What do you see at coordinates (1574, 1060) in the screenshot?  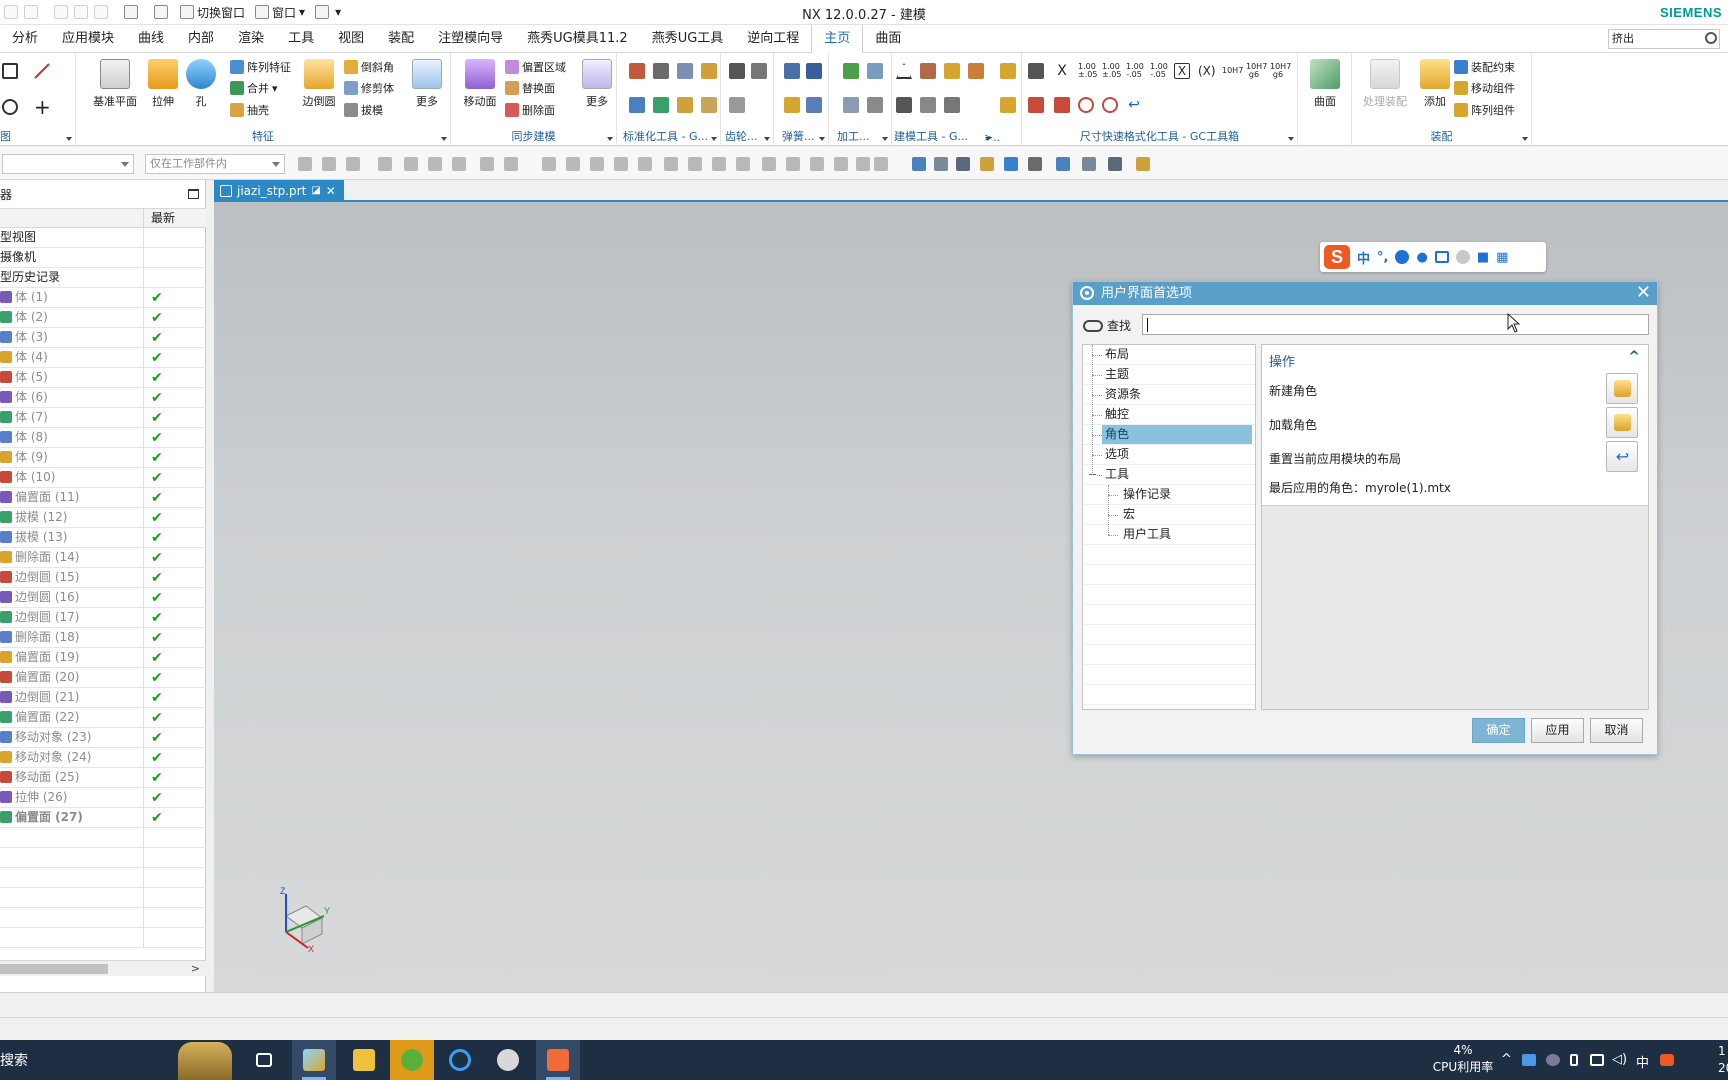 I see `microphone-icon` at bounding box center [1574, 1060].